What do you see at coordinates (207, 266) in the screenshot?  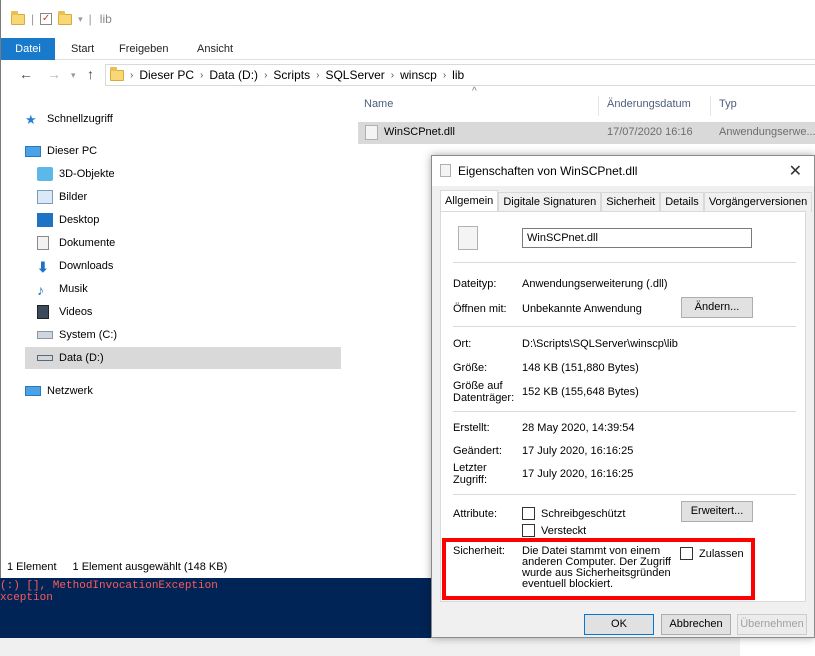 I see `nav-item-downloads: ⬇ Downloads` at bounding box center [207, 266].